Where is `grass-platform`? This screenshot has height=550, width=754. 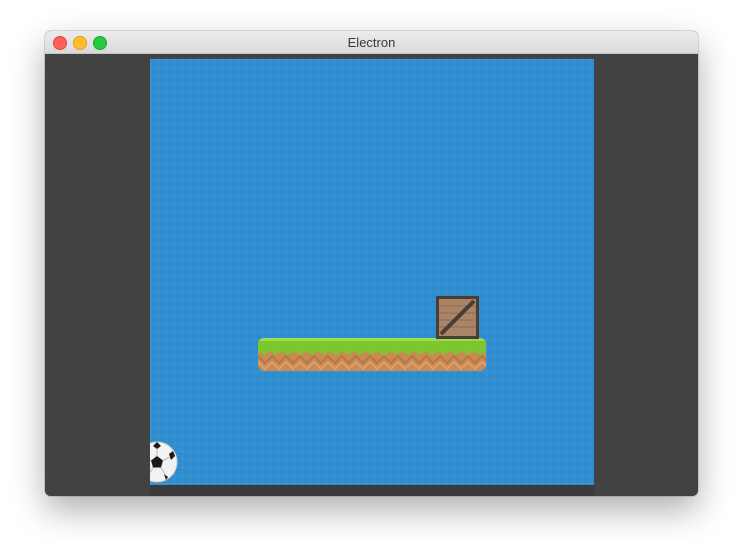
grass-platform is located at coordinates (372, 354).